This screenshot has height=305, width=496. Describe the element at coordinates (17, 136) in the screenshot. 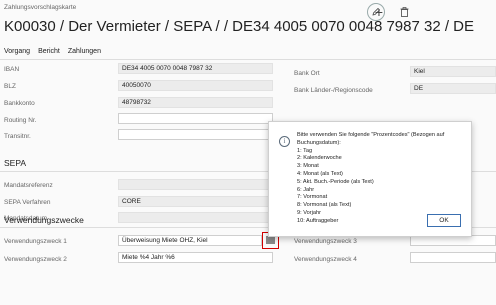

I see `transit-label: Transitnr.` at that location.